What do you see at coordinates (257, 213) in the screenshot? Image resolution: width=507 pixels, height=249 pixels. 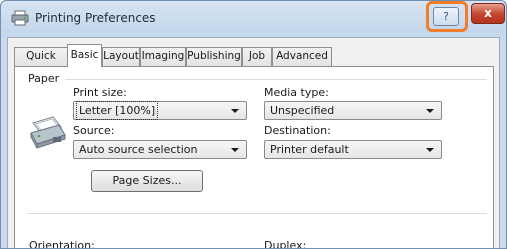 I see `section-divider` at bounding box center [257, 213].